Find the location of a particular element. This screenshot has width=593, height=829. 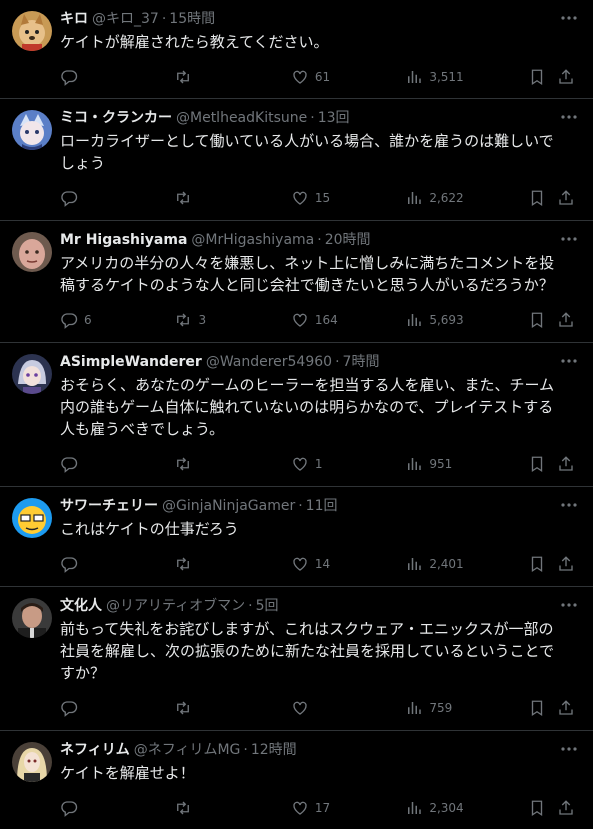

tweet-actions: 759 is located at coordinates (318, 708).